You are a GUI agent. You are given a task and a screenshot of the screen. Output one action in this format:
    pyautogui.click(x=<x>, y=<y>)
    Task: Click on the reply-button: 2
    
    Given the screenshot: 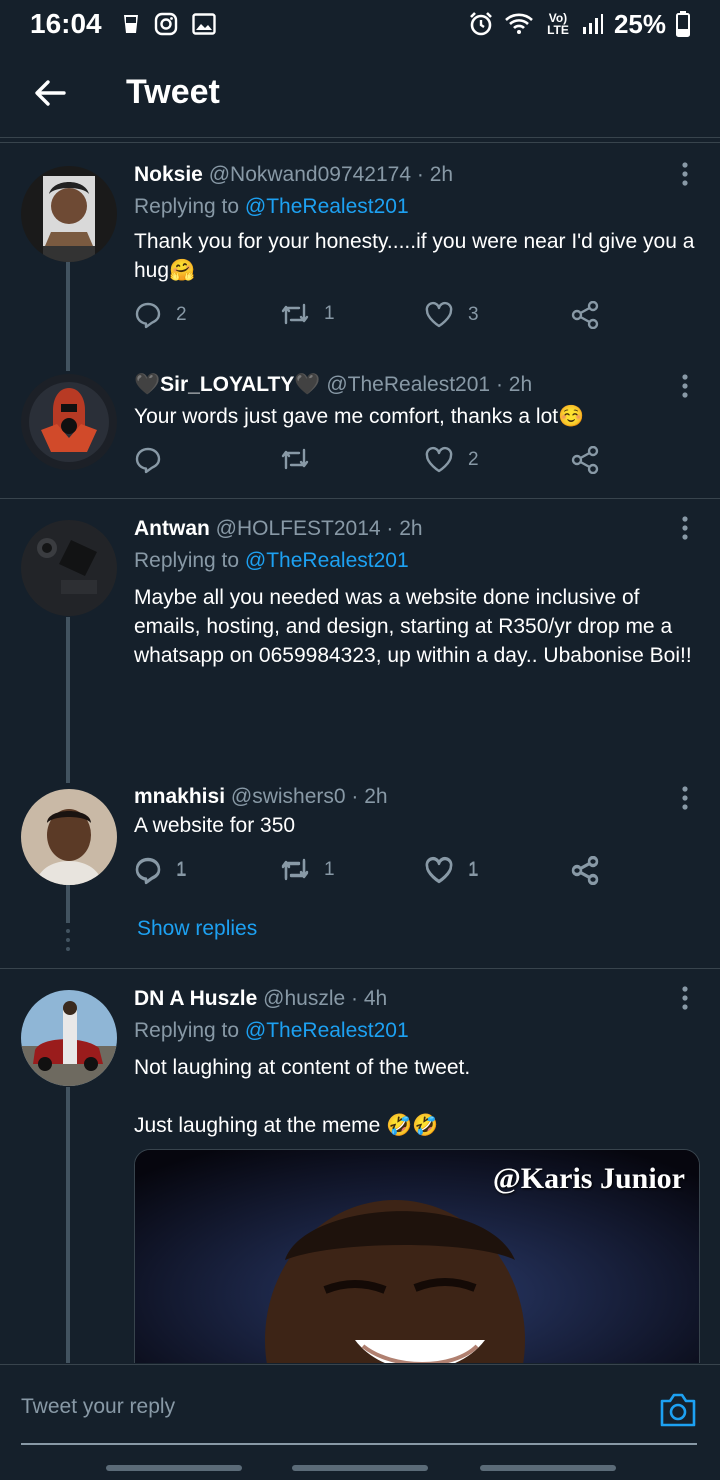 What is the action you would take?
    pyautogui.click(x=160, y=315)
    